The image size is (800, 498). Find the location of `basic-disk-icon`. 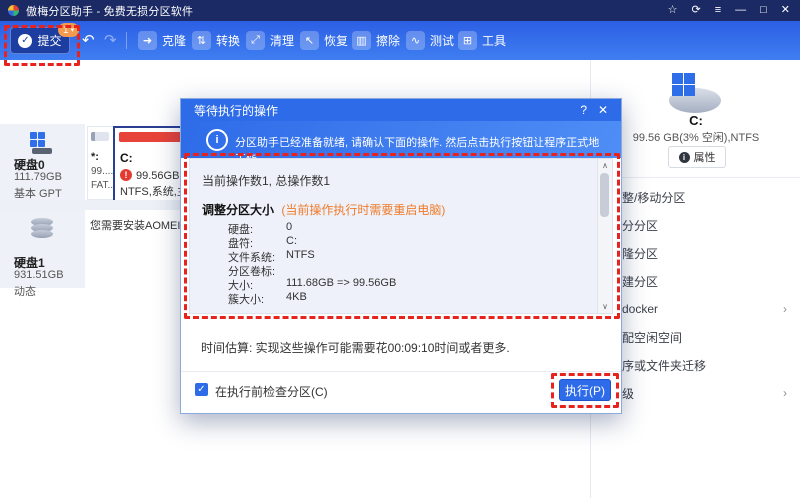

basic-disk-icon is located at coordinates (42, 143).